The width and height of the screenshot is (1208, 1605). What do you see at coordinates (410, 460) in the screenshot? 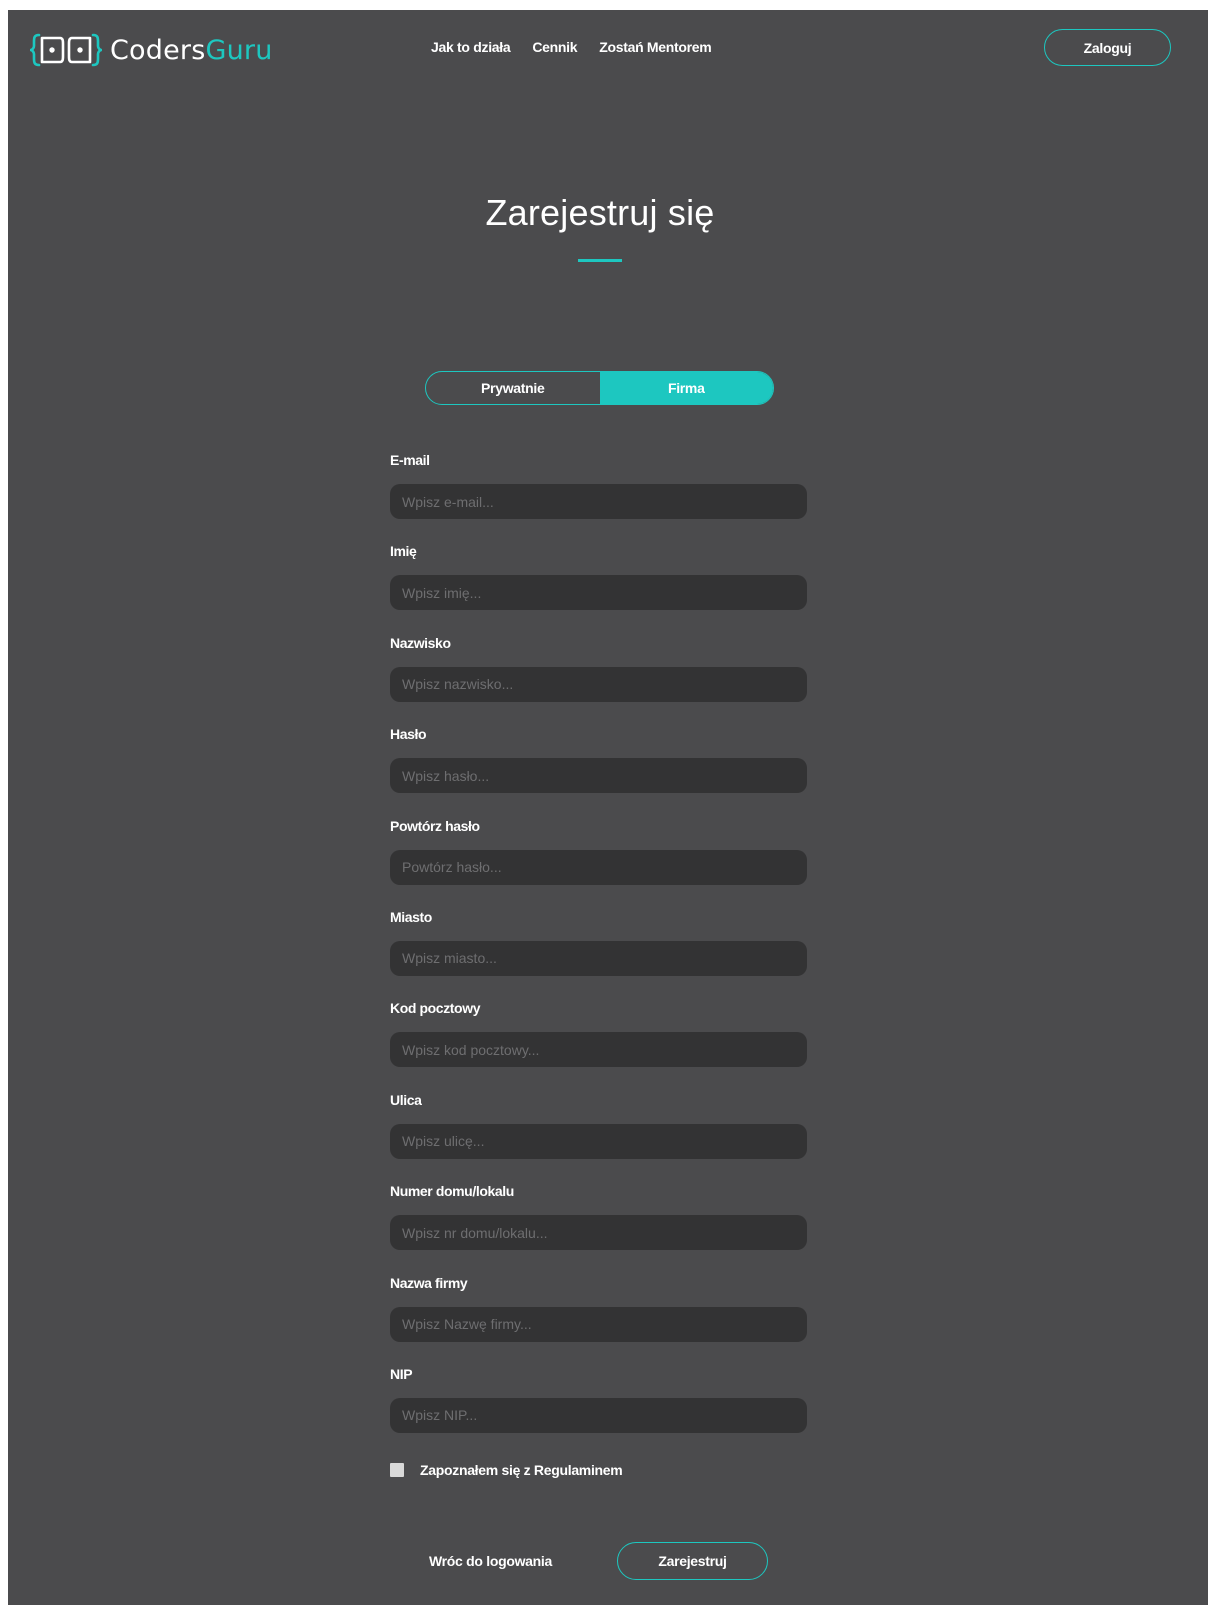
I see `field-label: E-mail` at bounding box center [410, 460].